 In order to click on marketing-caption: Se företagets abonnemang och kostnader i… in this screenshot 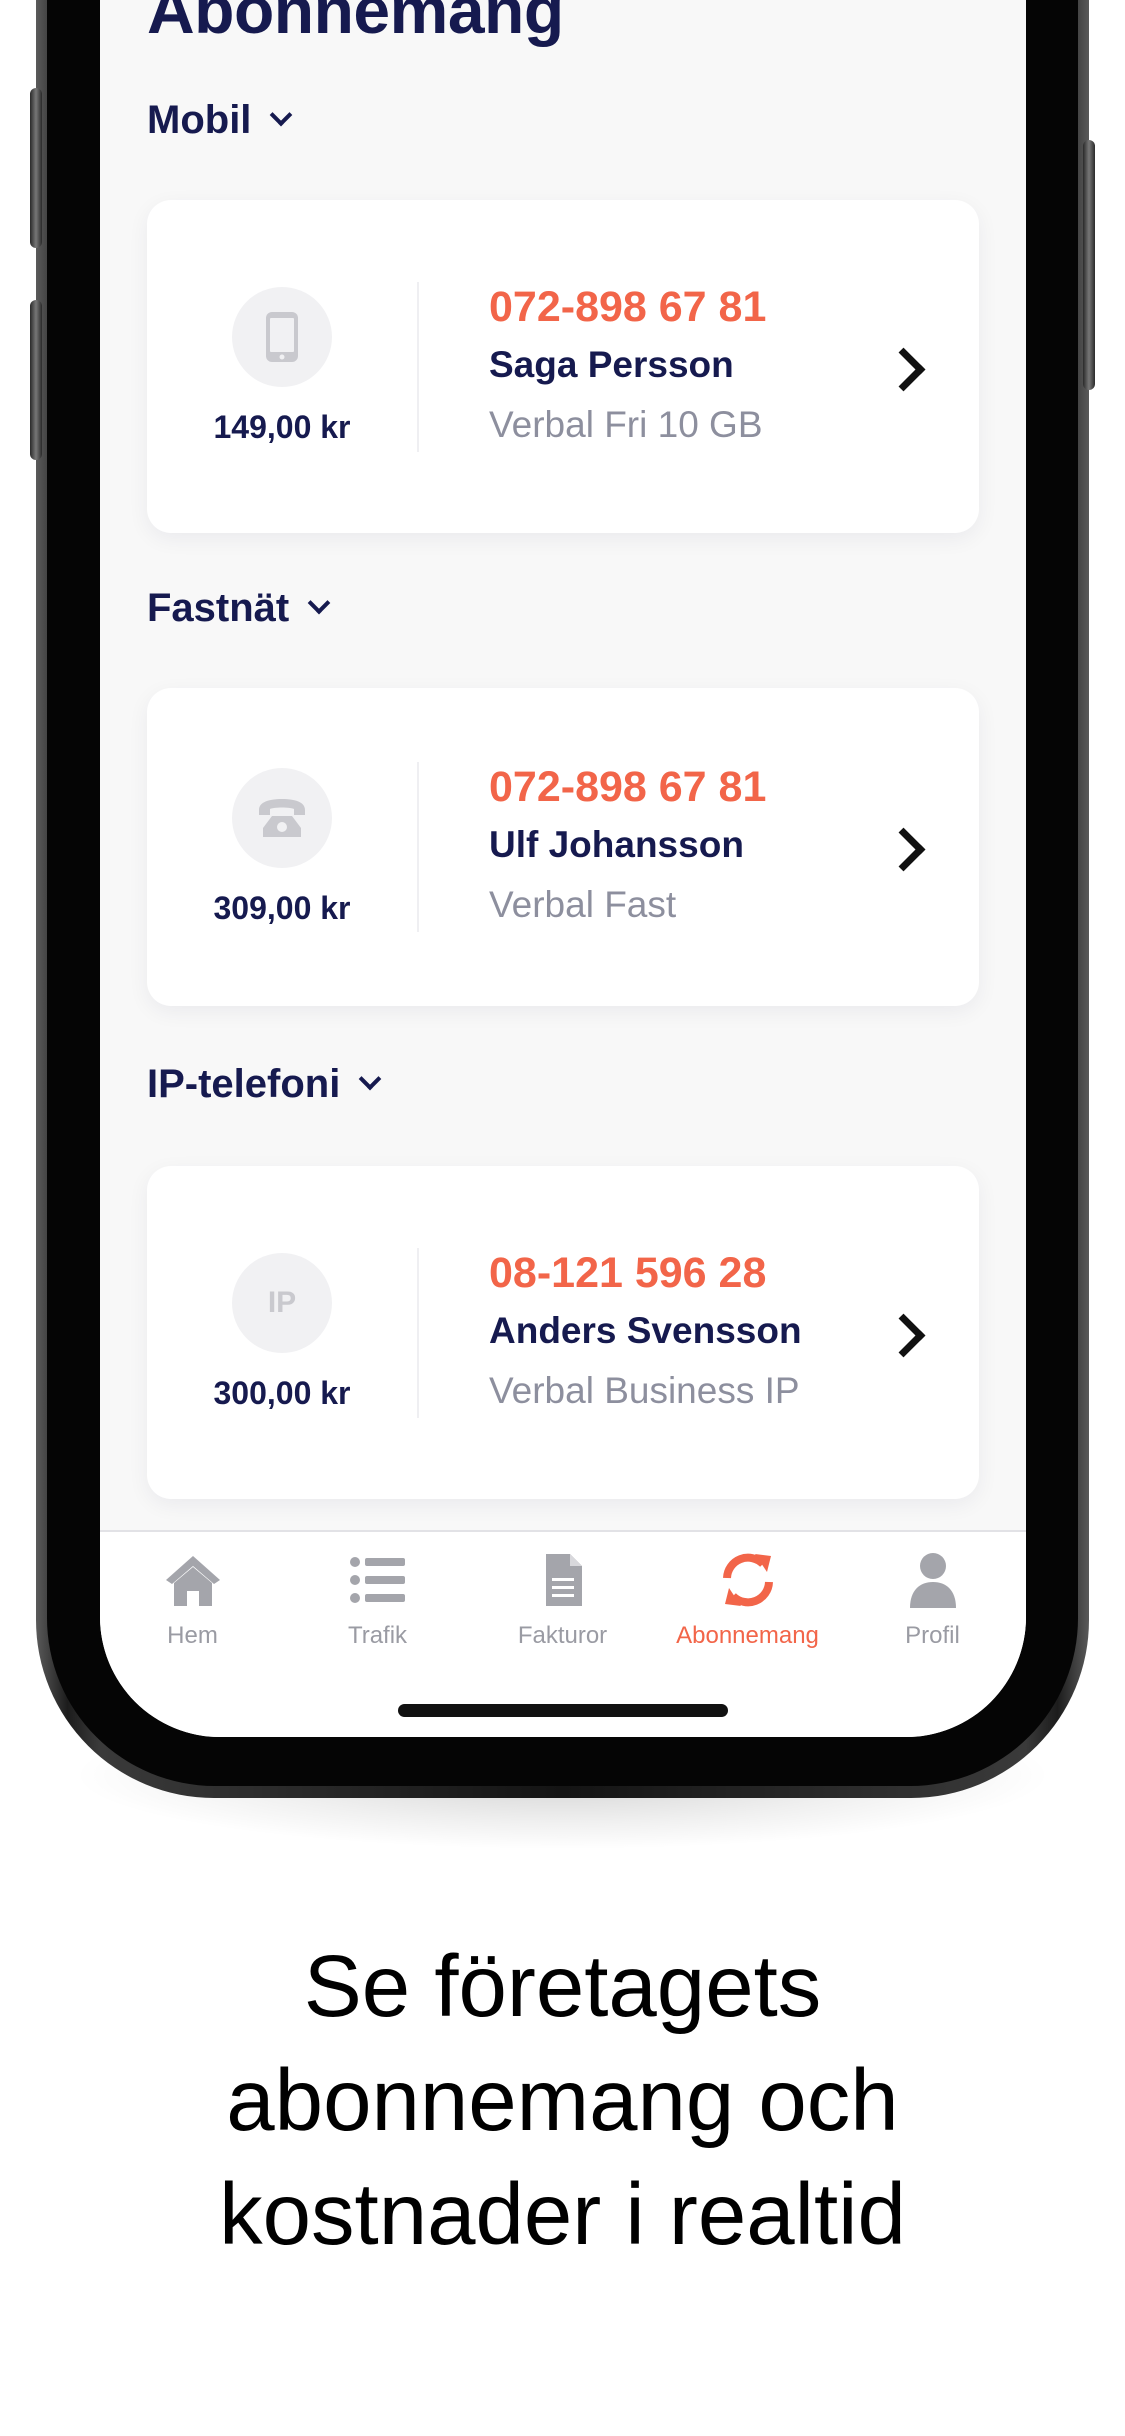, I will do `click(562, 2101)`.